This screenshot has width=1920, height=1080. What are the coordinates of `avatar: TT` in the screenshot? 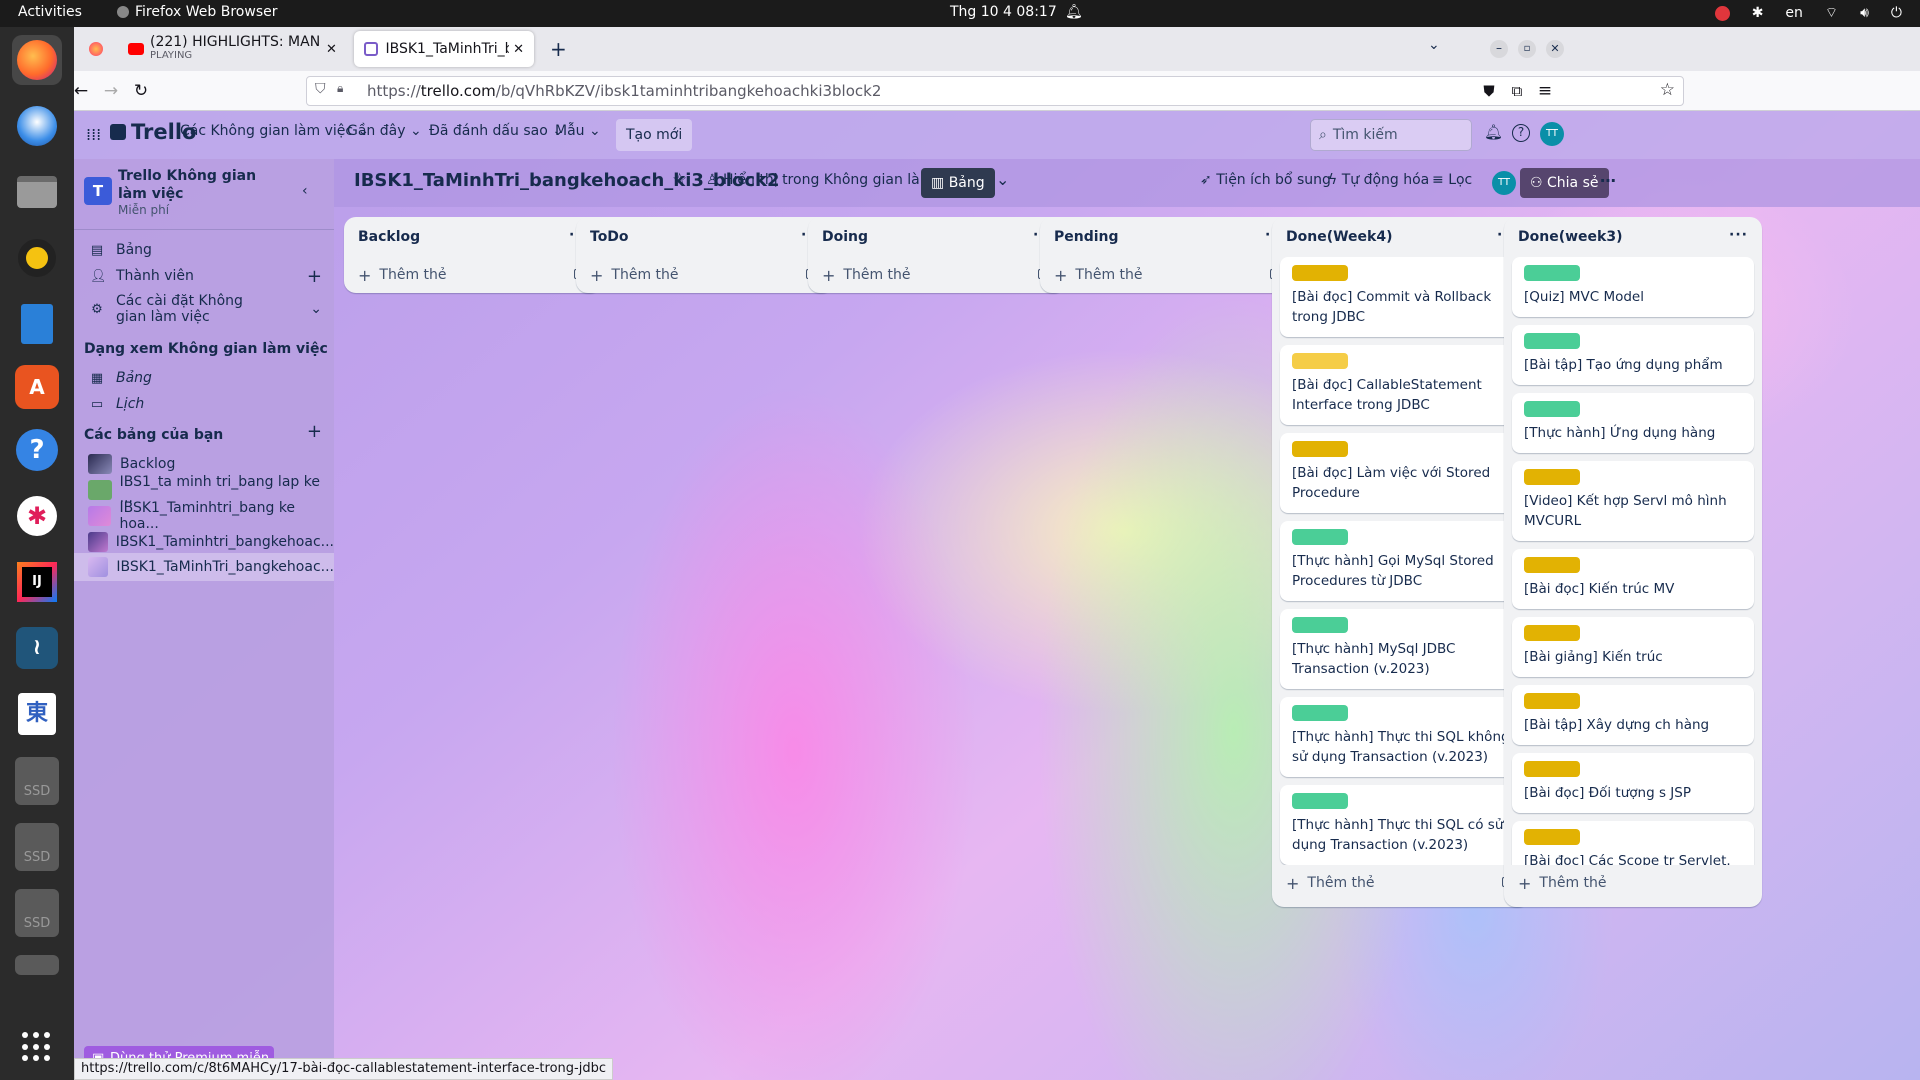 It's located at (1552, 134).